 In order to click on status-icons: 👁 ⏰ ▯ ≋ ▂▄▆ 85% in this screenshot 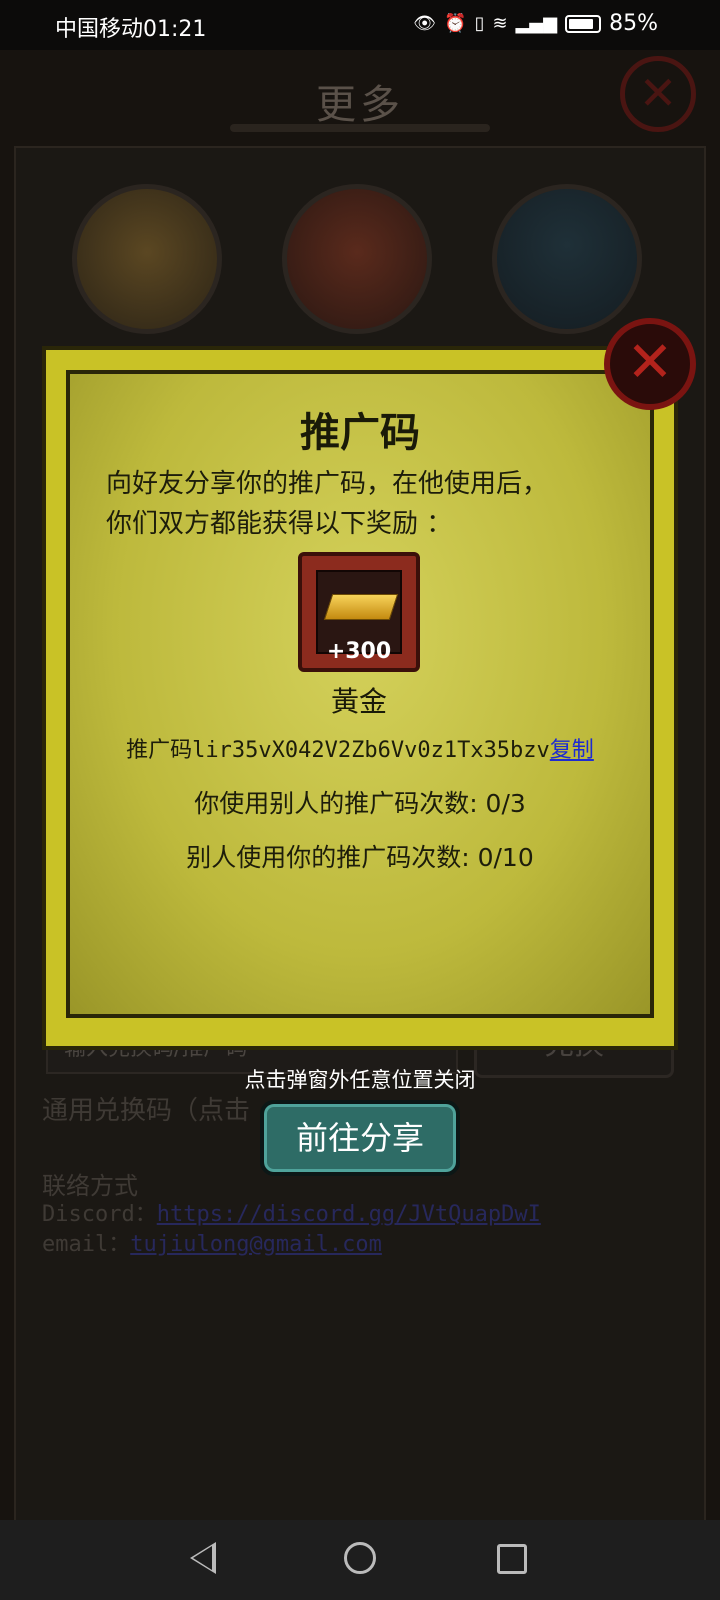, I will do `click(535, 23)`.